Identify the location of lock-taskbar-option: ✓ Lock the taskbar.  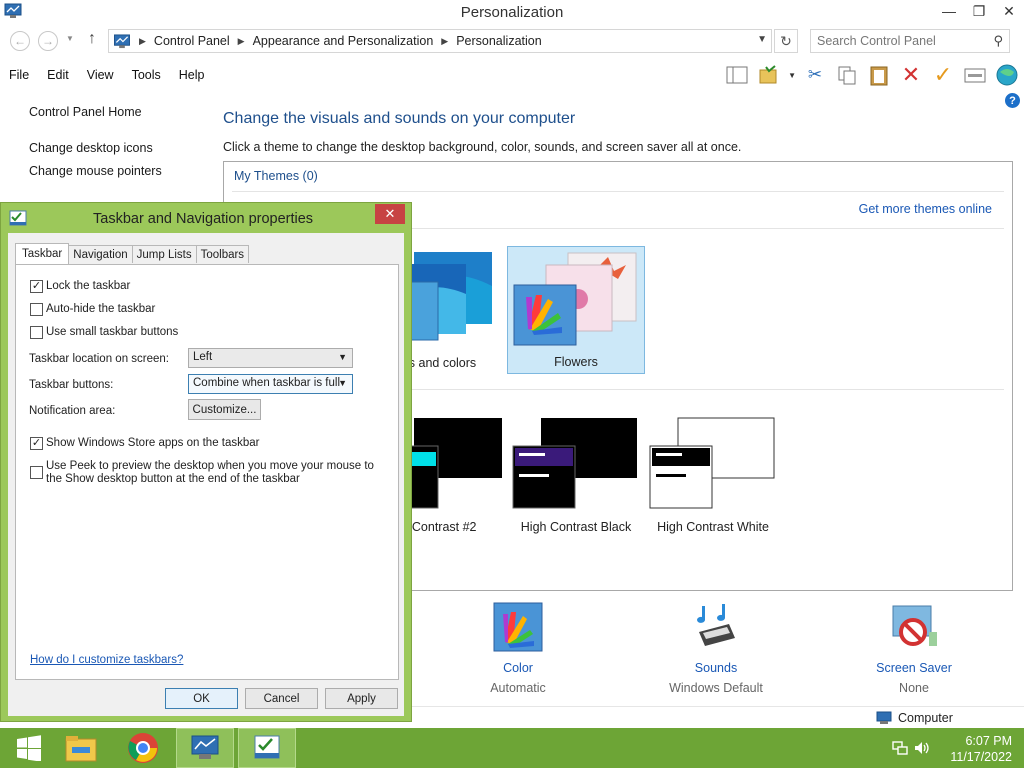
(80, 286).